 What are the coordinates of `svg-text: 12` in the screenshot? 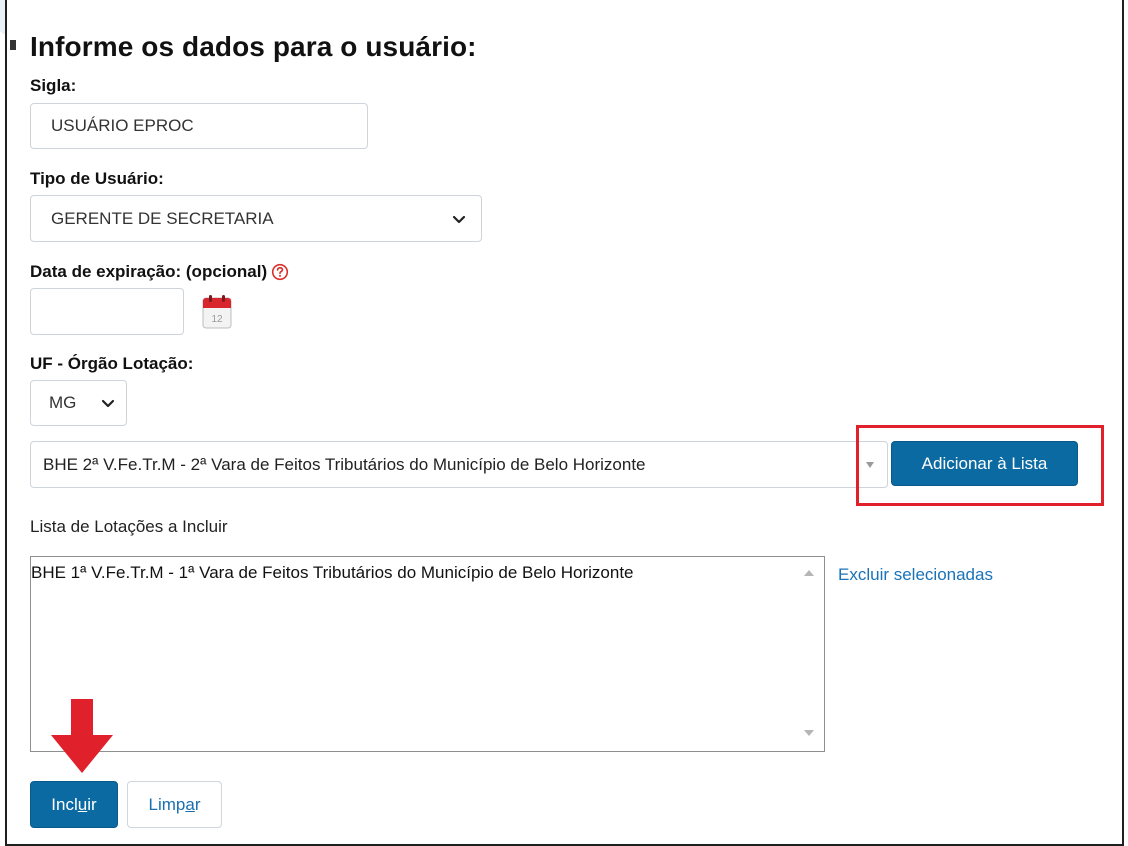 It's located at (217, 319).